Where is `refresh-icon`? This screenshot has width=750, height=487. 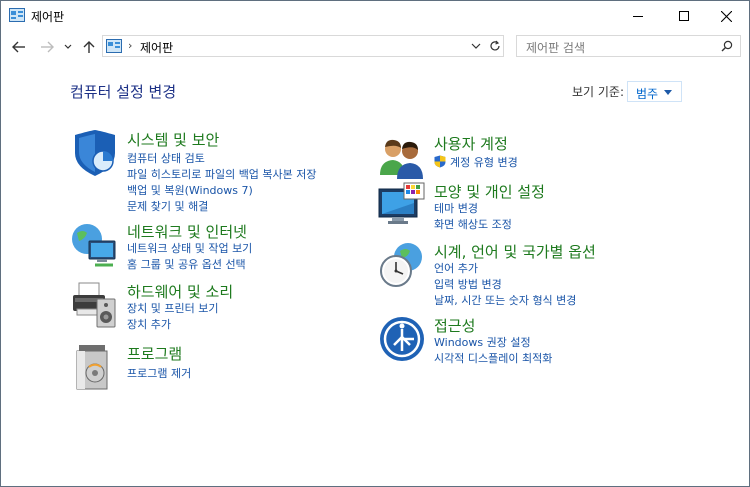 refresh-icon is located at coordinates (495, 45).